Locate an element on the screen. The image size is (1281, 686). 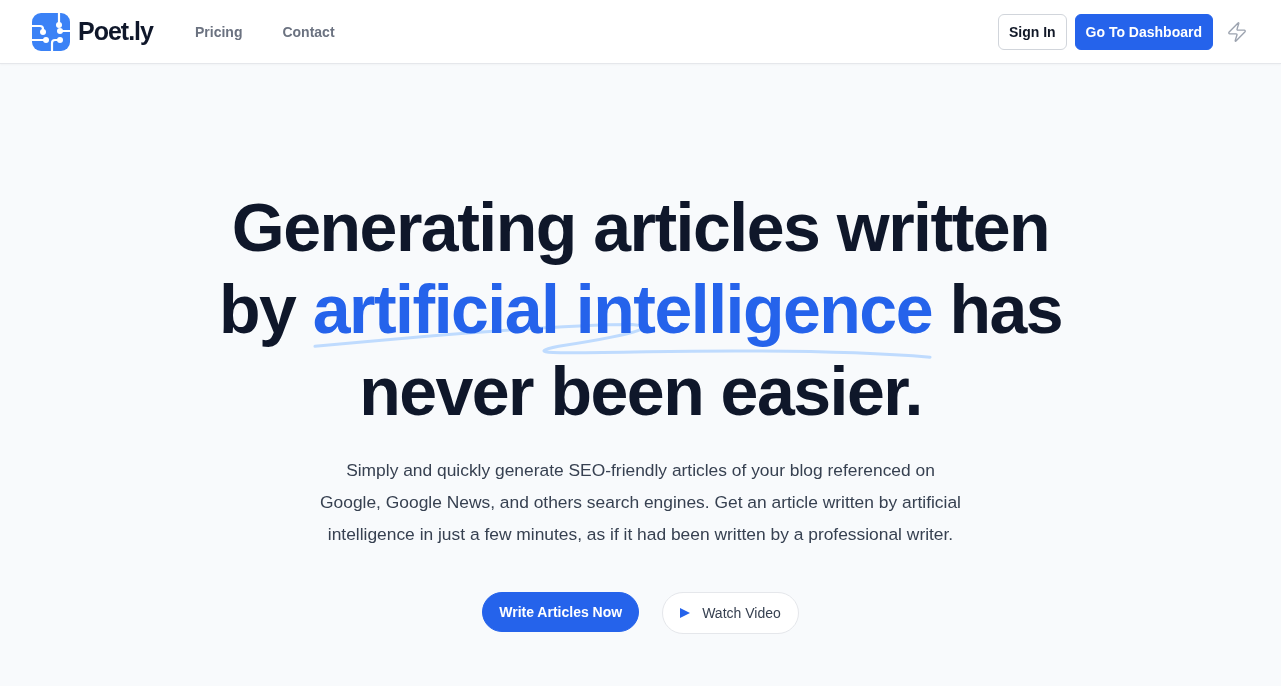
write-articles-button: Write Articles Now is located at coordinates (561, 612).